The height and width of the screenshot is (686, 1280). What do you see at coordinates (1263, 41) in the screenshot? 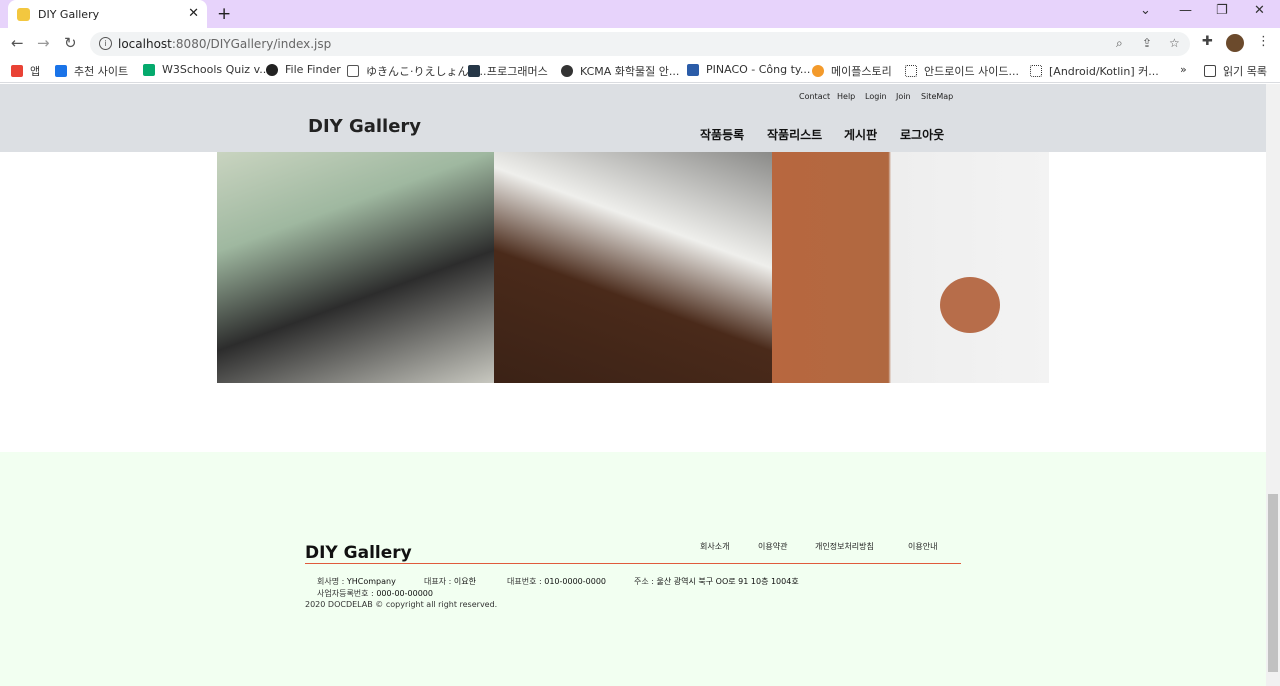
I see `menu-icon: ⋮` at bounding box center [1263, 41].